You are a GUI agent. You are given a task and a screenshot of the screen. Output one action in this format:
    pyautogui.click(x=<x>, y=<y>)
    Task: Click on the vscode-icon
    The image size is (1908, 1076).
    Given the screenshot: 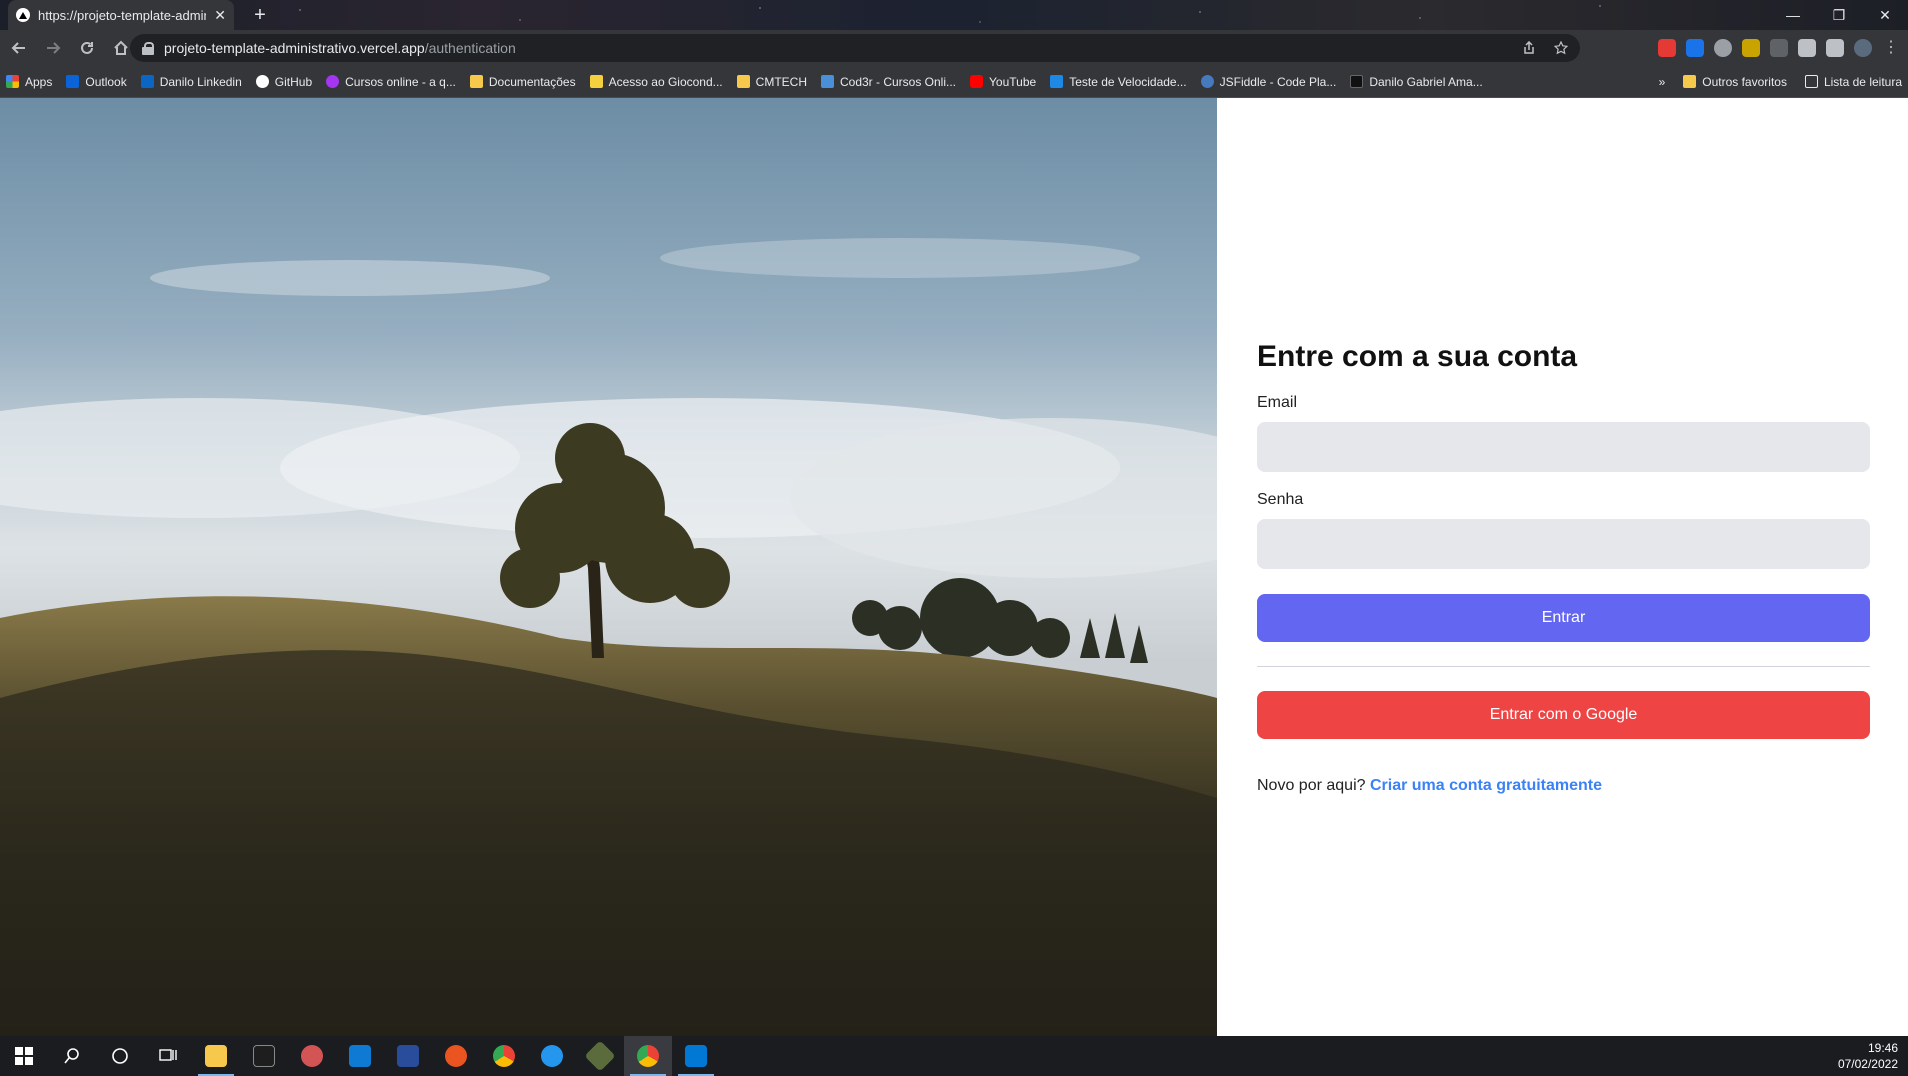 What is the action you would take?
    pyautogui.click(x=360, y=1056)
    